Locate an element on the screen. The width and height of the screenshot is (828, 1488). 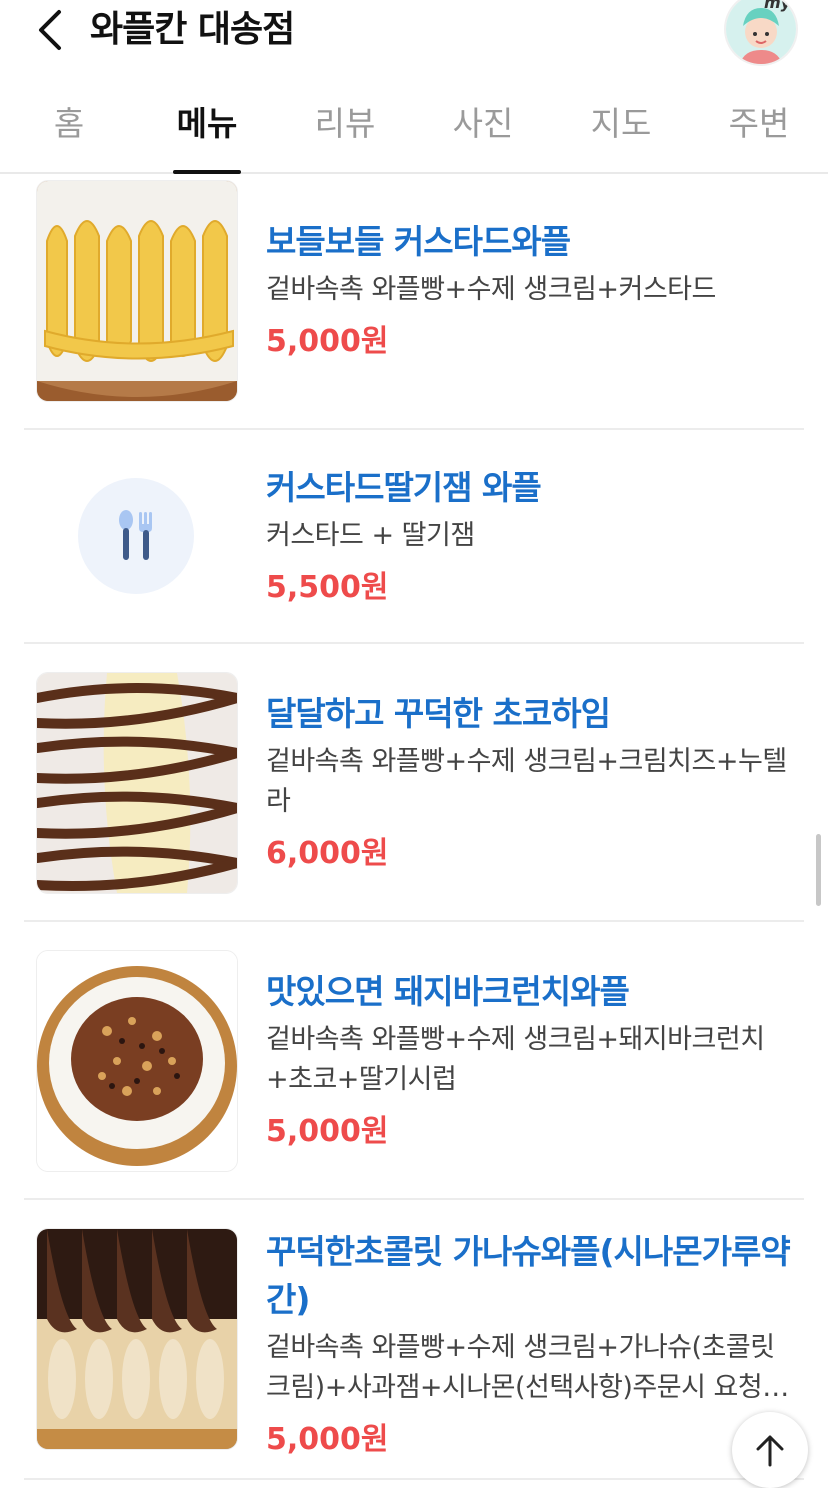
page-title: 와플칸 대송점 is located at coordinates (192, 29).